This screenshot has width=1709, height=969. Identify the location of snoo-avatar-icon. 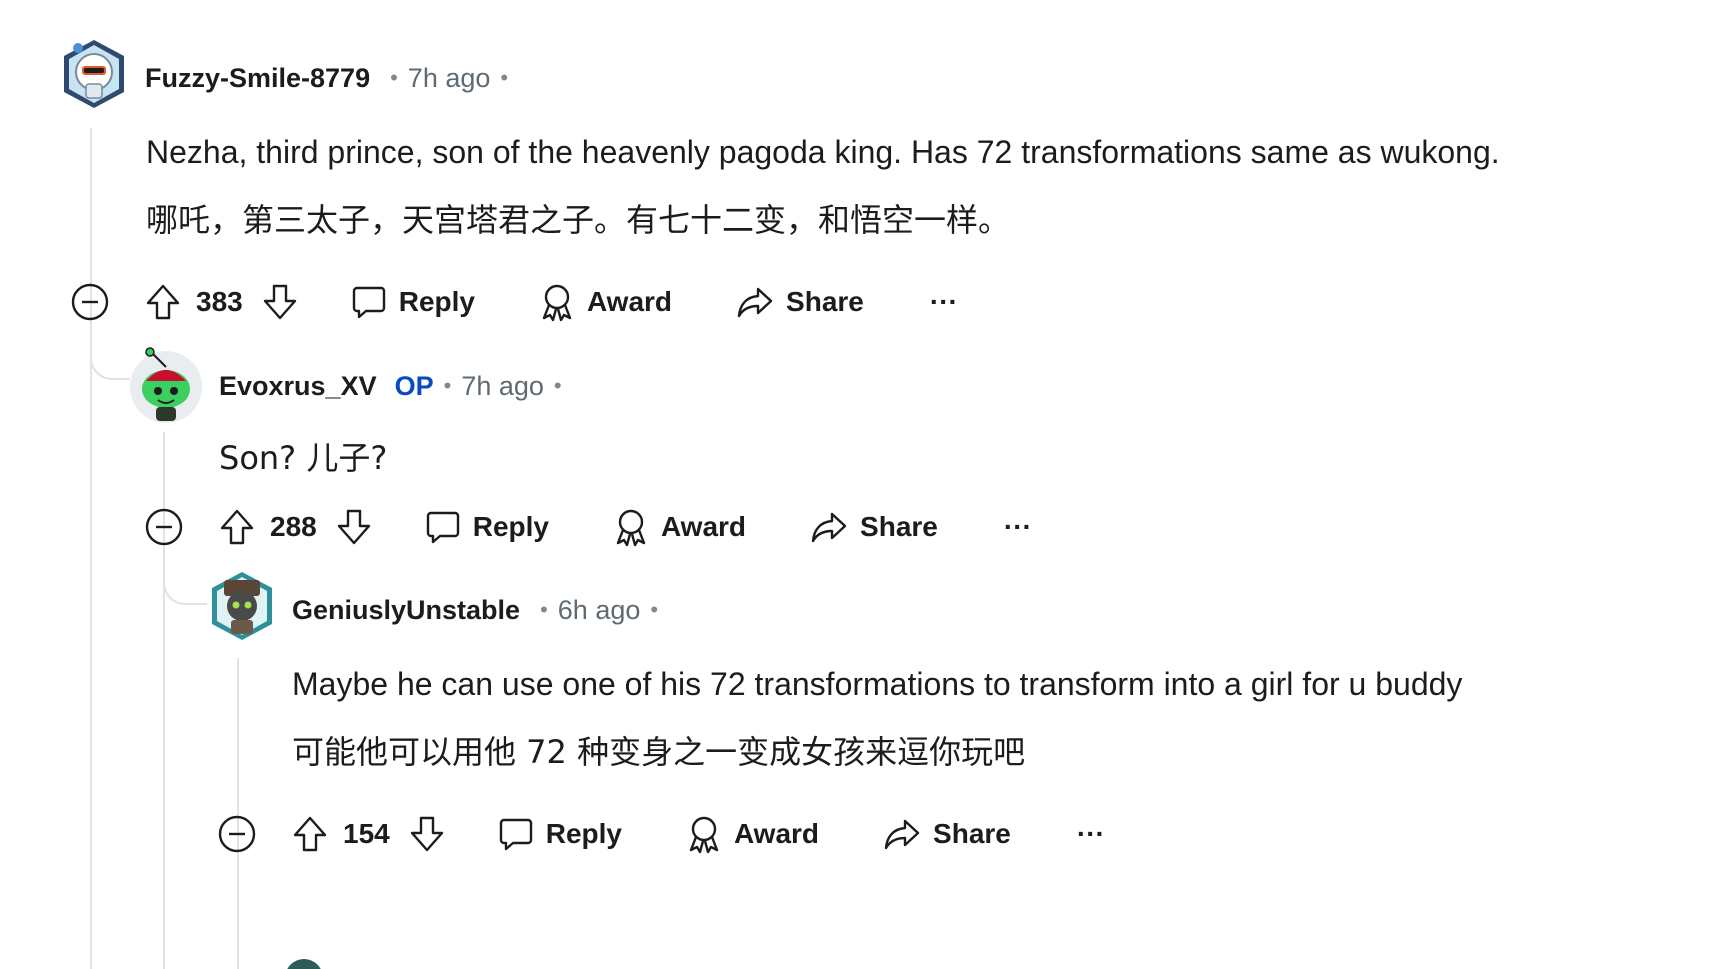
(166, 385).